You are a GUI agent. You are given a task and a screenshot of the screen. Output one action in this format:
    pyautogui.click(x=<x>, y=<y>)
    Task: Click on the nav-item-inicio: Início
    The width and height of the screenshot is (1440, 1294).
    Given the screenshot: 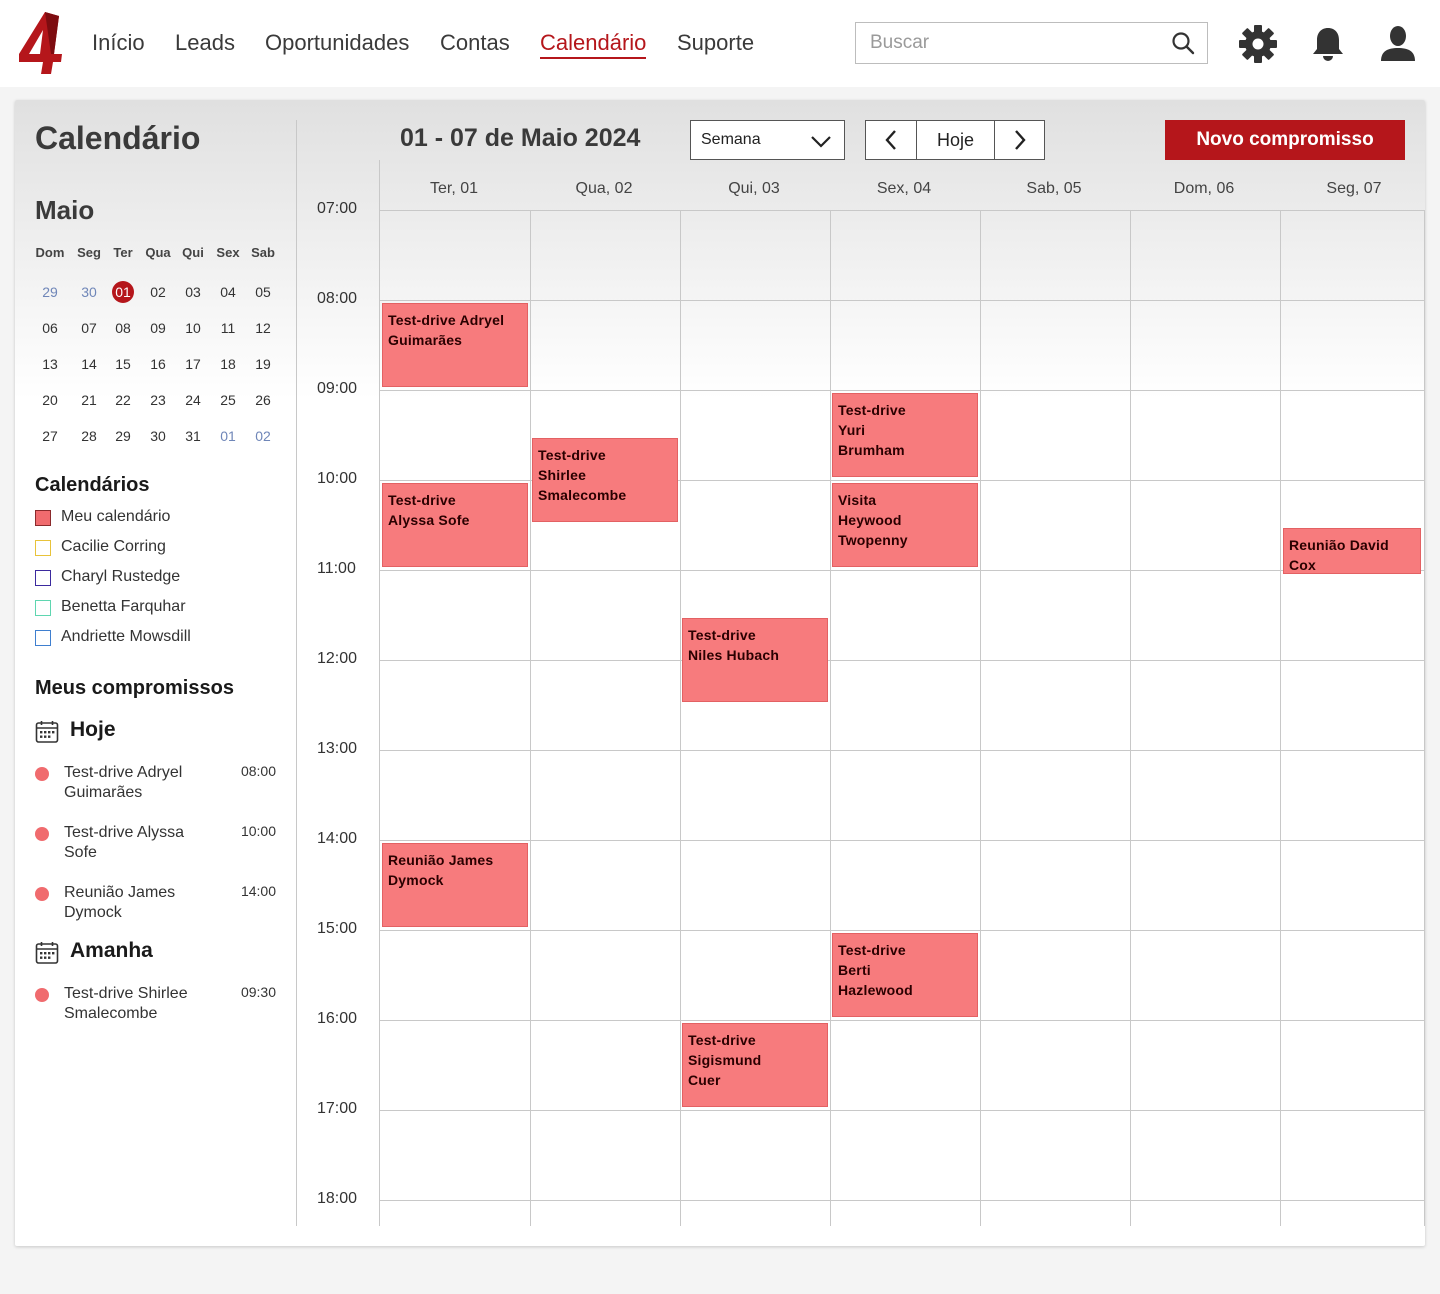 What is the action you would take?
    pyautogui.click(x=118, y=43)
    